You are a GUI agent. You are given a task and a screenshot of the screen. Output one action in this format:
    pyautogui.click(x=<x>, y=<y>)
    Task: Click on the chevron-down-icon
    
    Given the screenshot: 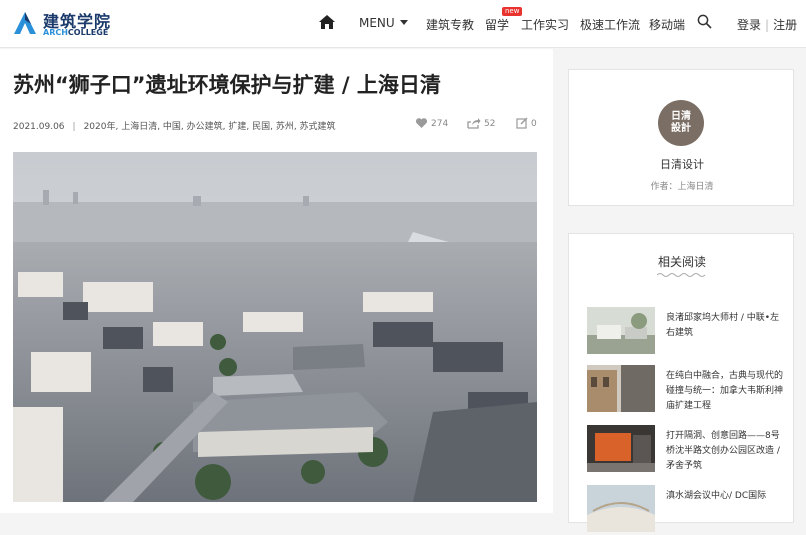 What is the action you would take?
    pyautogui.click(x=403, y=22)
    